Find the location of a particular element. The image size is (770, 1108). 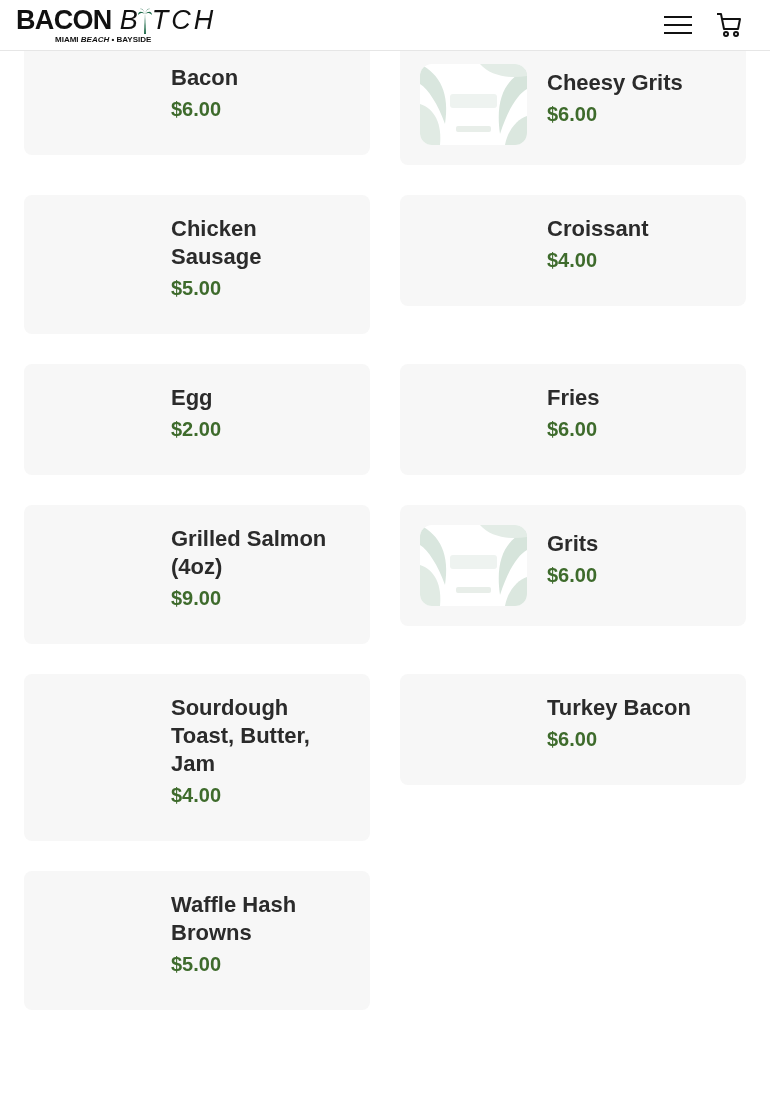

item-name: Bacon is located at coordinates (205, 78).